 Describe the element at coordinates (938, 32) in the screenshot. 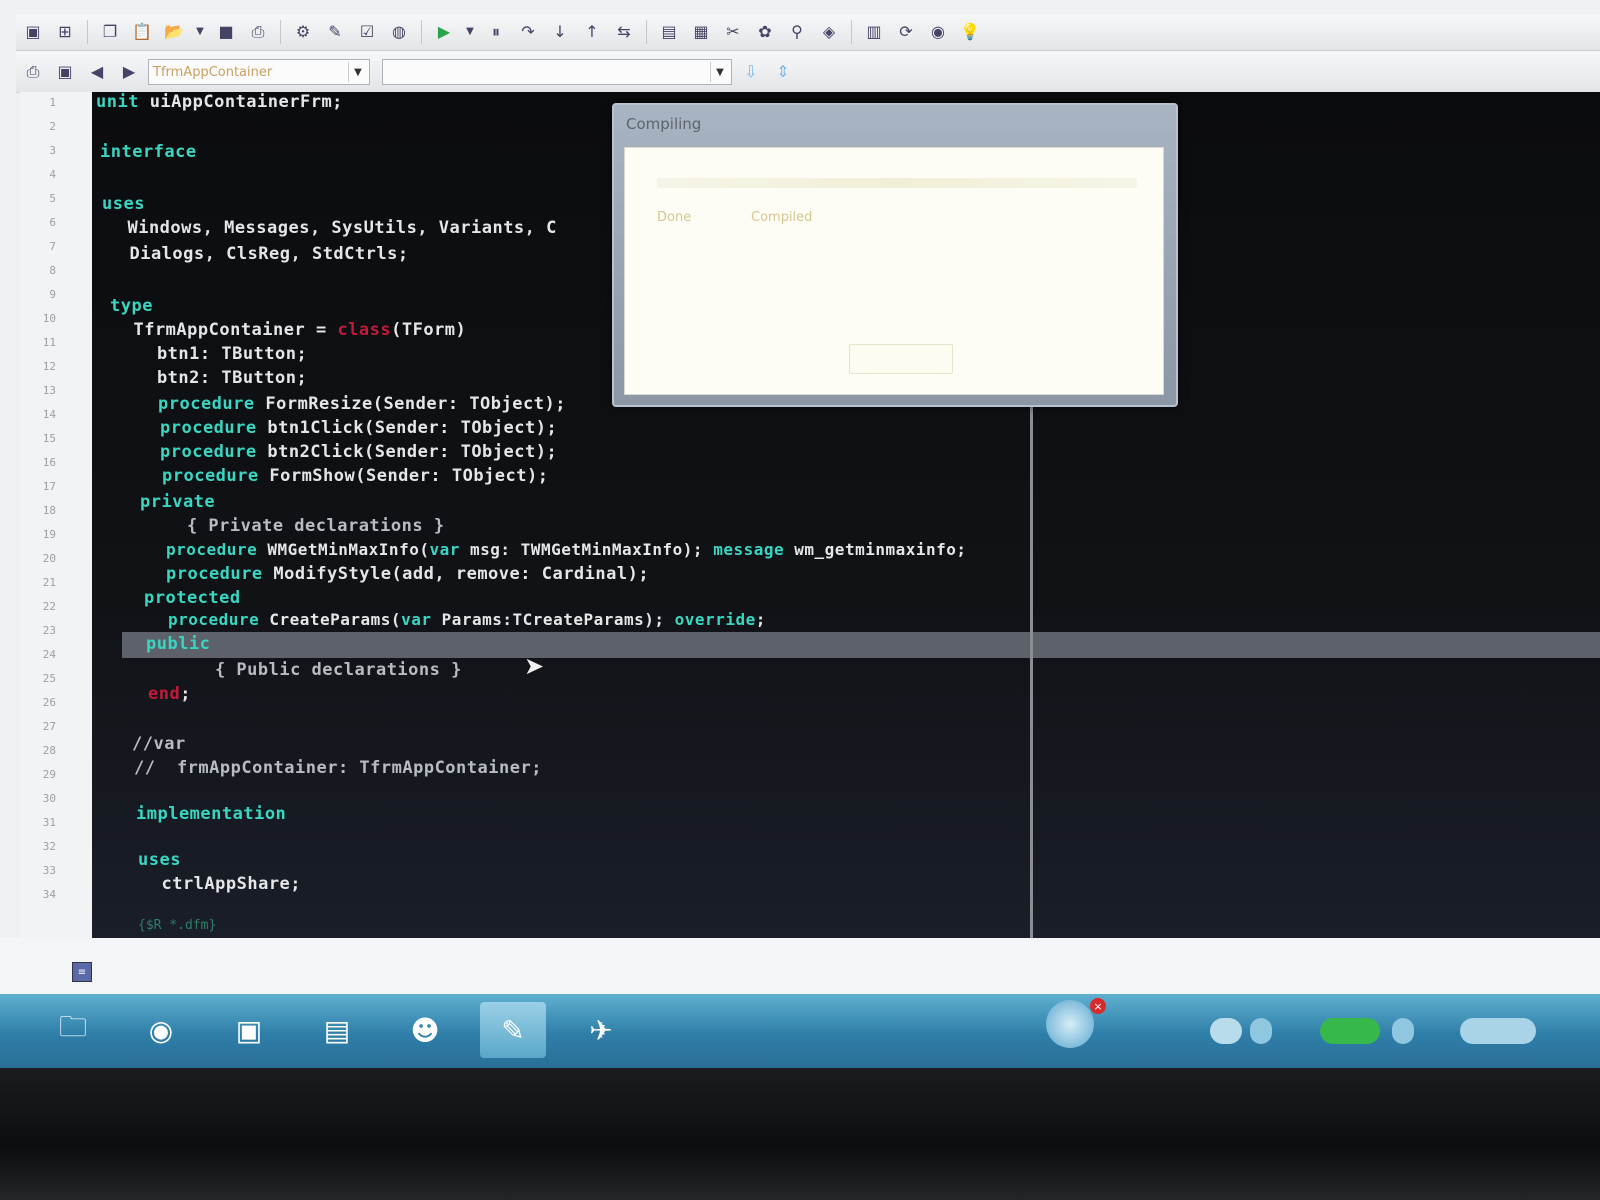

I see `globe2-icon: ◉` at that location.